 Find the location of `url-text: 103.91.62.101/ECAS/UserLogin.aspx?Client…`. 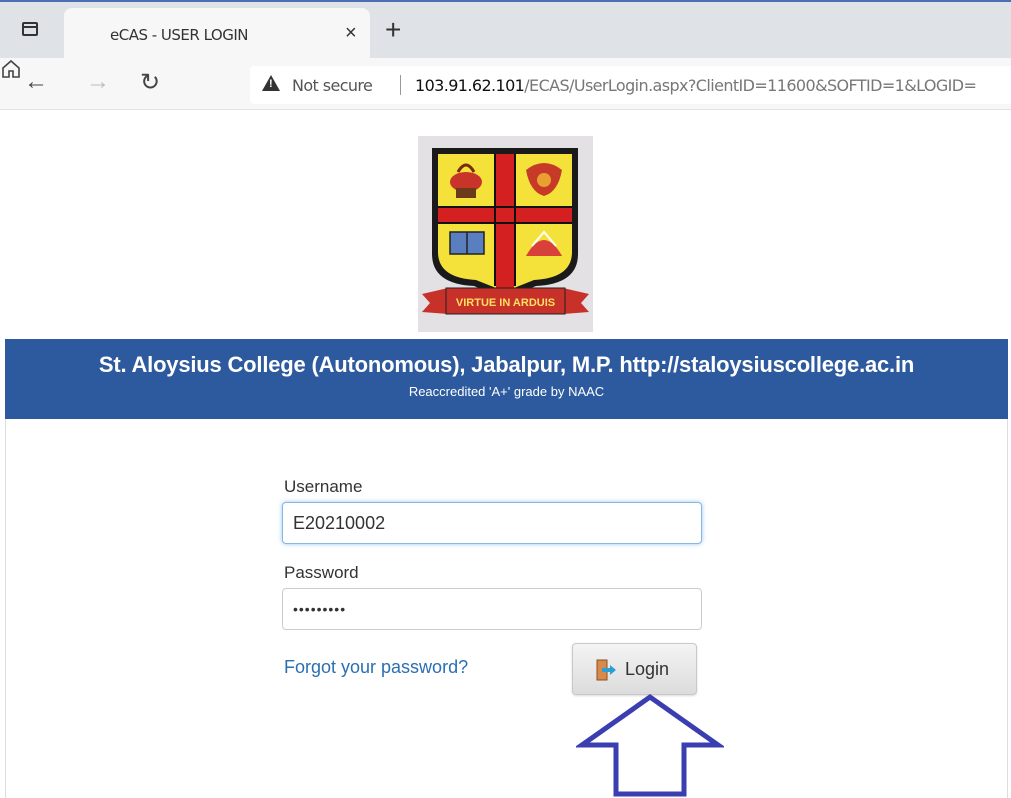

url-text: 103.91.62.101/ECAS/UserLogin.aspx?Client… is located at coordinates (696, 85).